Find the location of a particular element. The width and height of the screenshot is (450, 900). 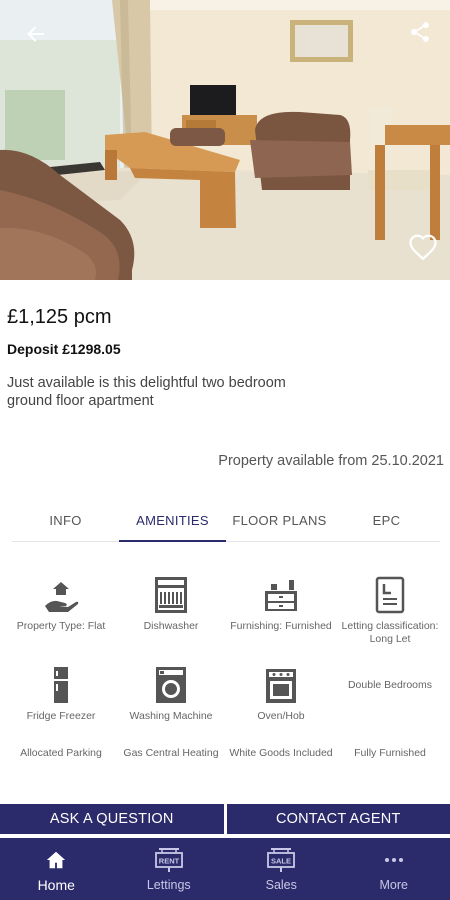

oven-icon is located at coordinates (281, 686).